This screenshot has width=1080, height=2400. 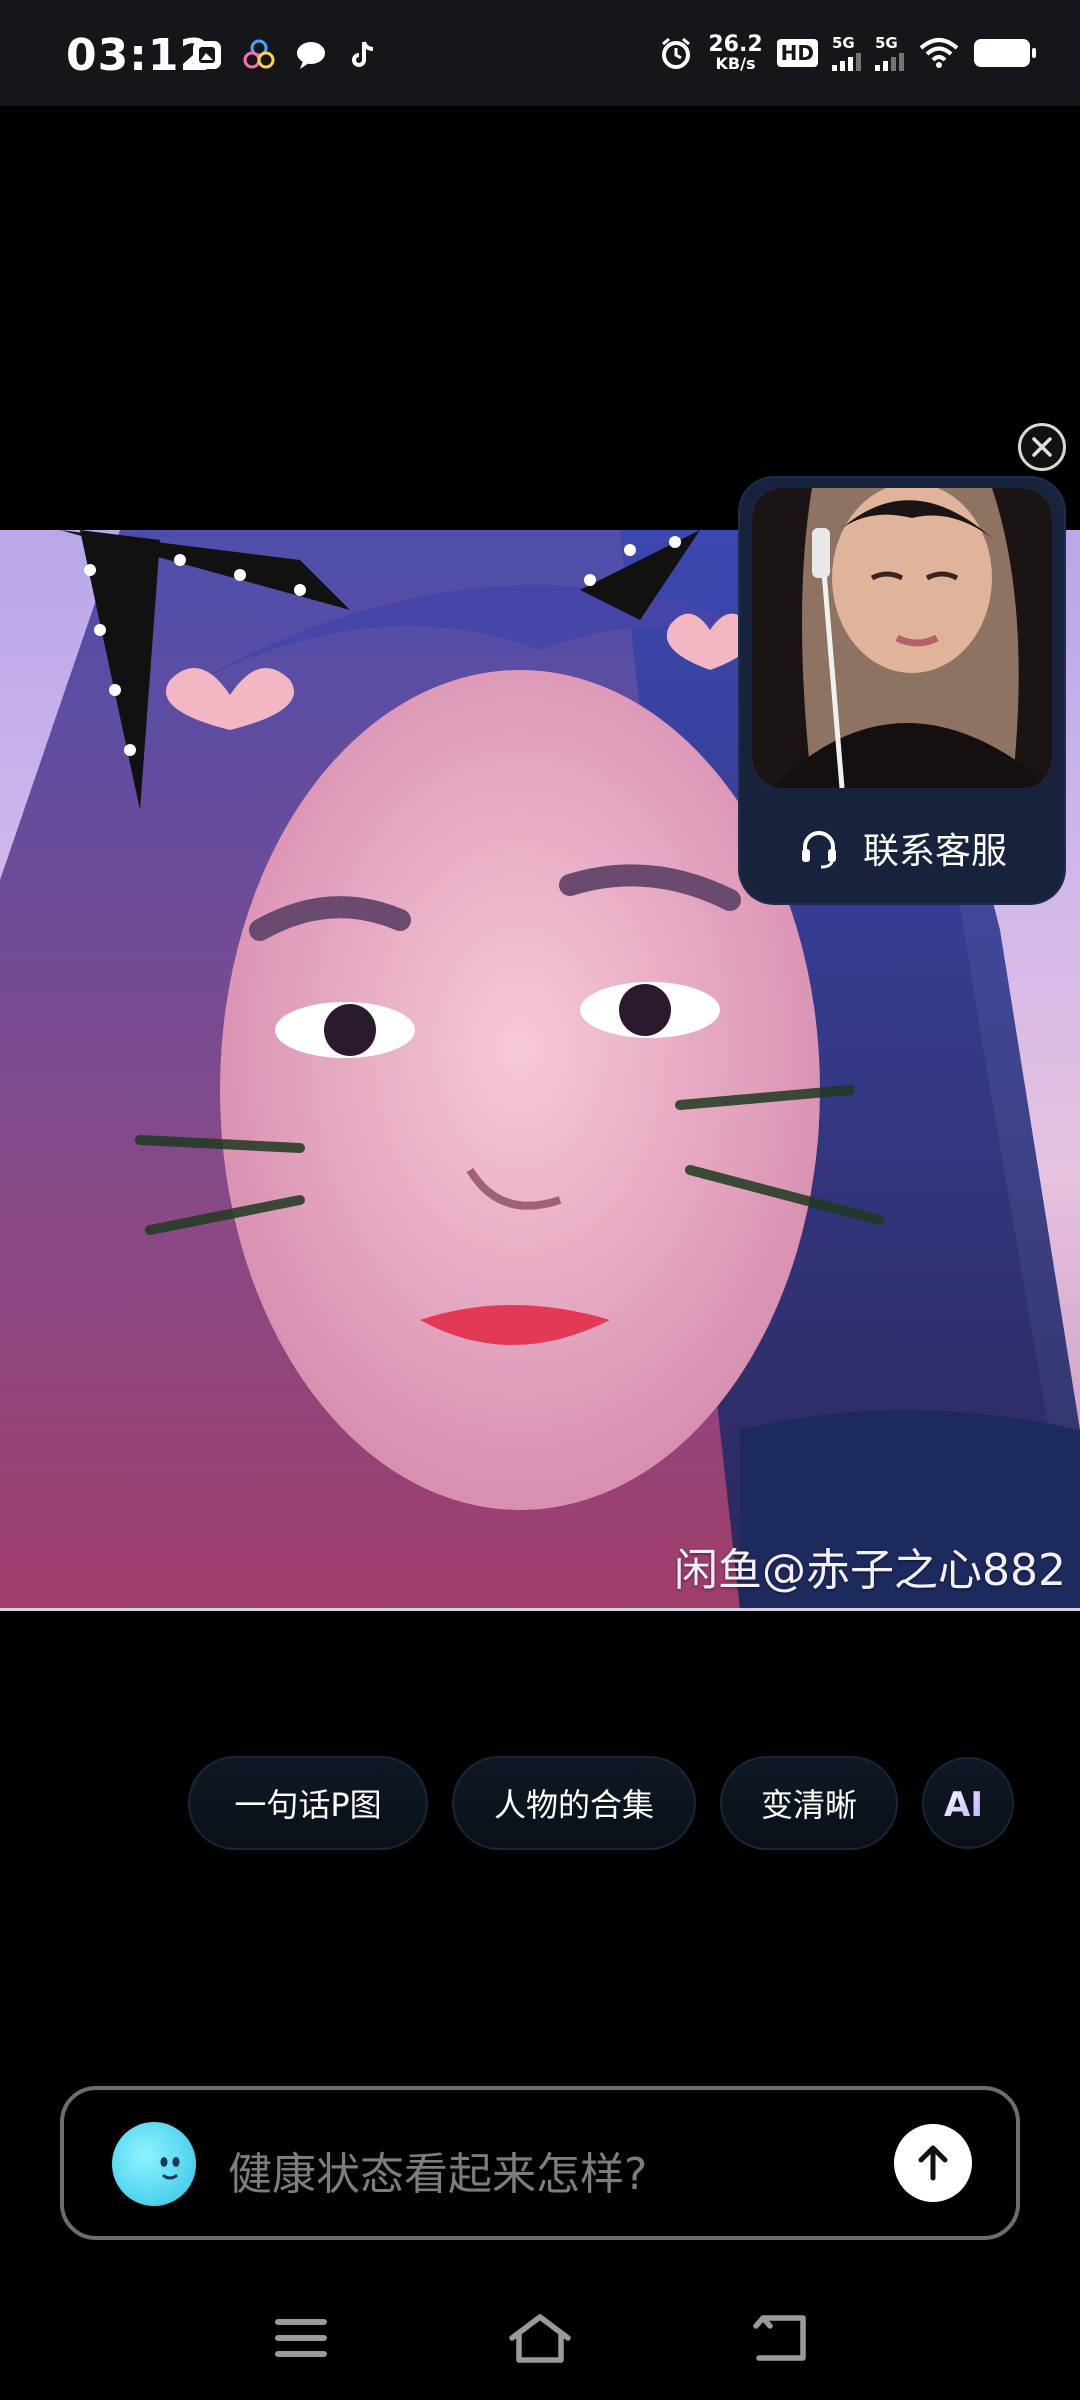 I want to click on sim2-label: 5G, so click(x=886, y=42).